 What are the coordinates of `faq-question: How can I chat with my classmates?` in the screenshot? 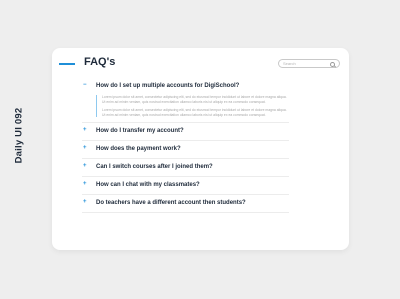 It's located at (192, 185).